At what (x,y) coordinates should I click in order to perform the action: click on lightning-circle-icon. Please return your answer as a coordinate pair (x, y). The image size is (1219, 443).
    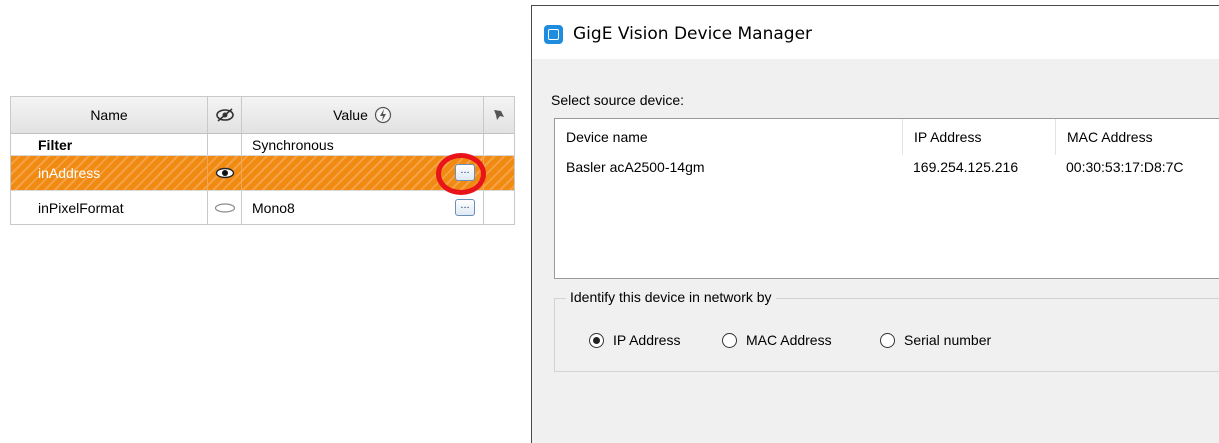
    Looking at the image, I should click on (382, 115).